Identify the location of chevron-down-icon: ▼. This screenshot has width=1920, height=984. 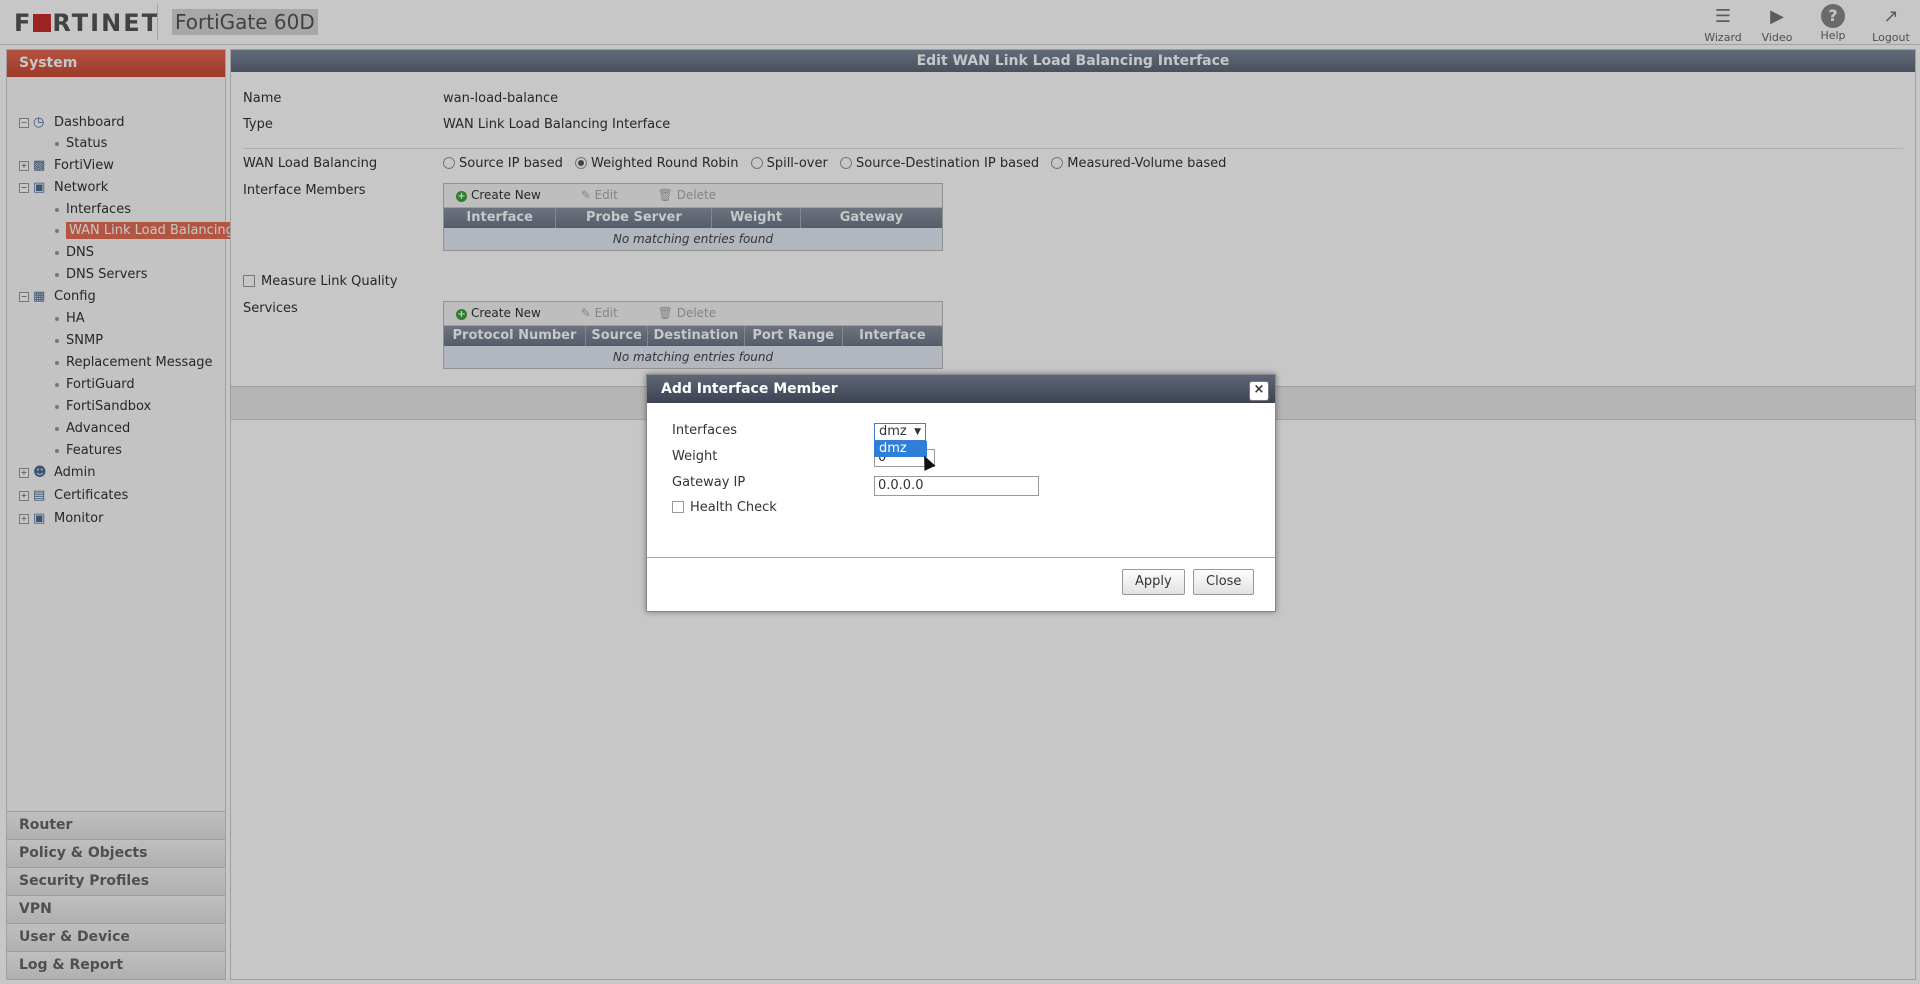
(917, 432).